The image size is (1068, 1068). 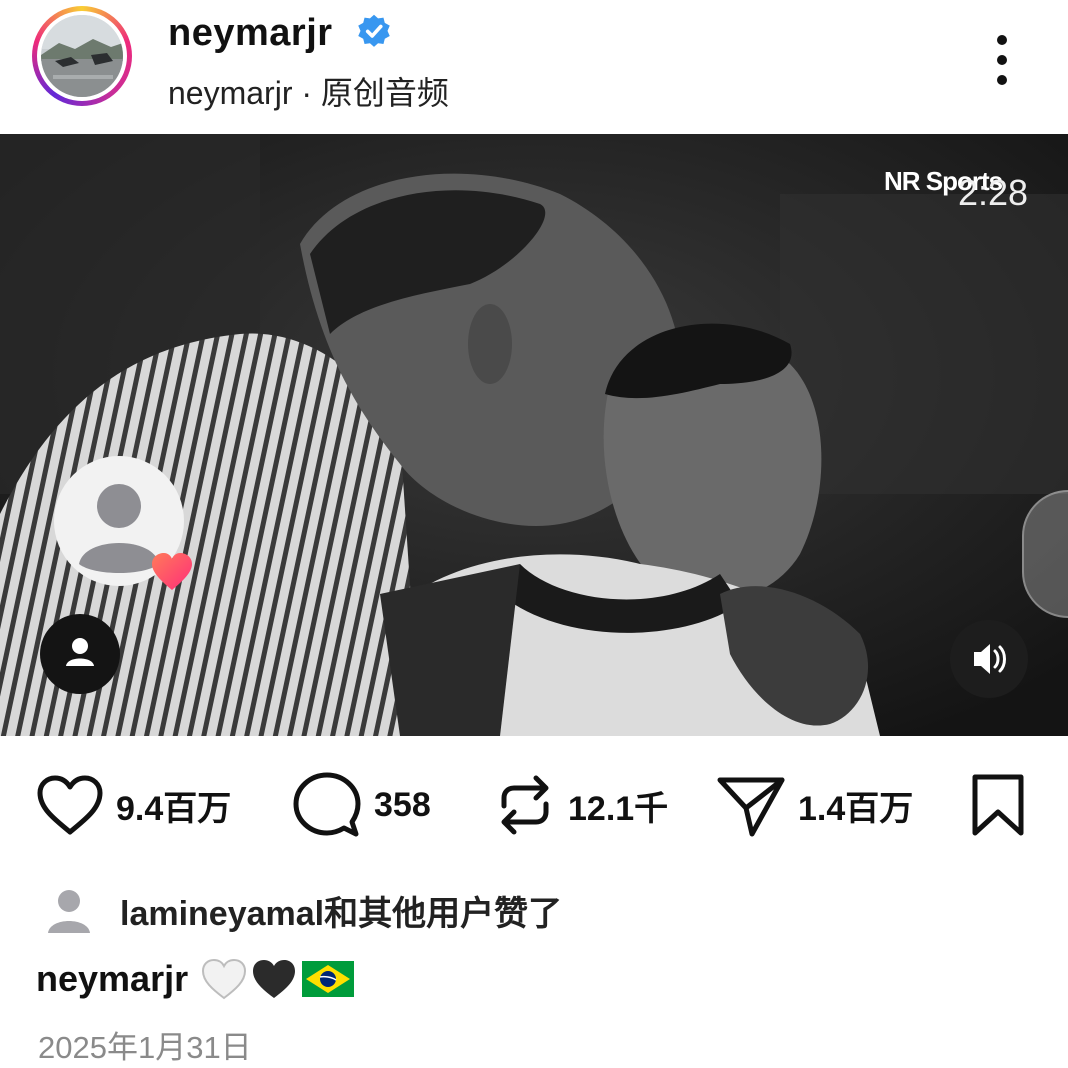 I want to click on repost-count: 12.1千, so click(x=618, y=808).